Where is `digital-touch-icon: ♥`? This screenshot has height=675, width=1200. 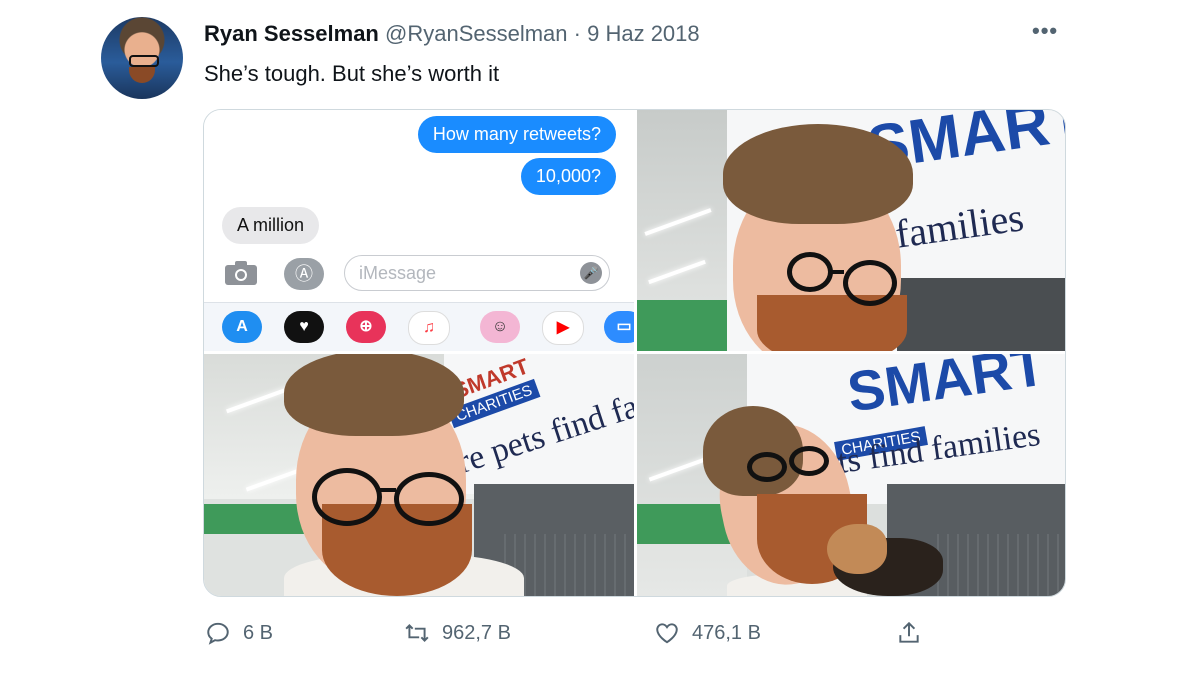 digital-touch-icon: ♥ is located at coordinates (304, 327).